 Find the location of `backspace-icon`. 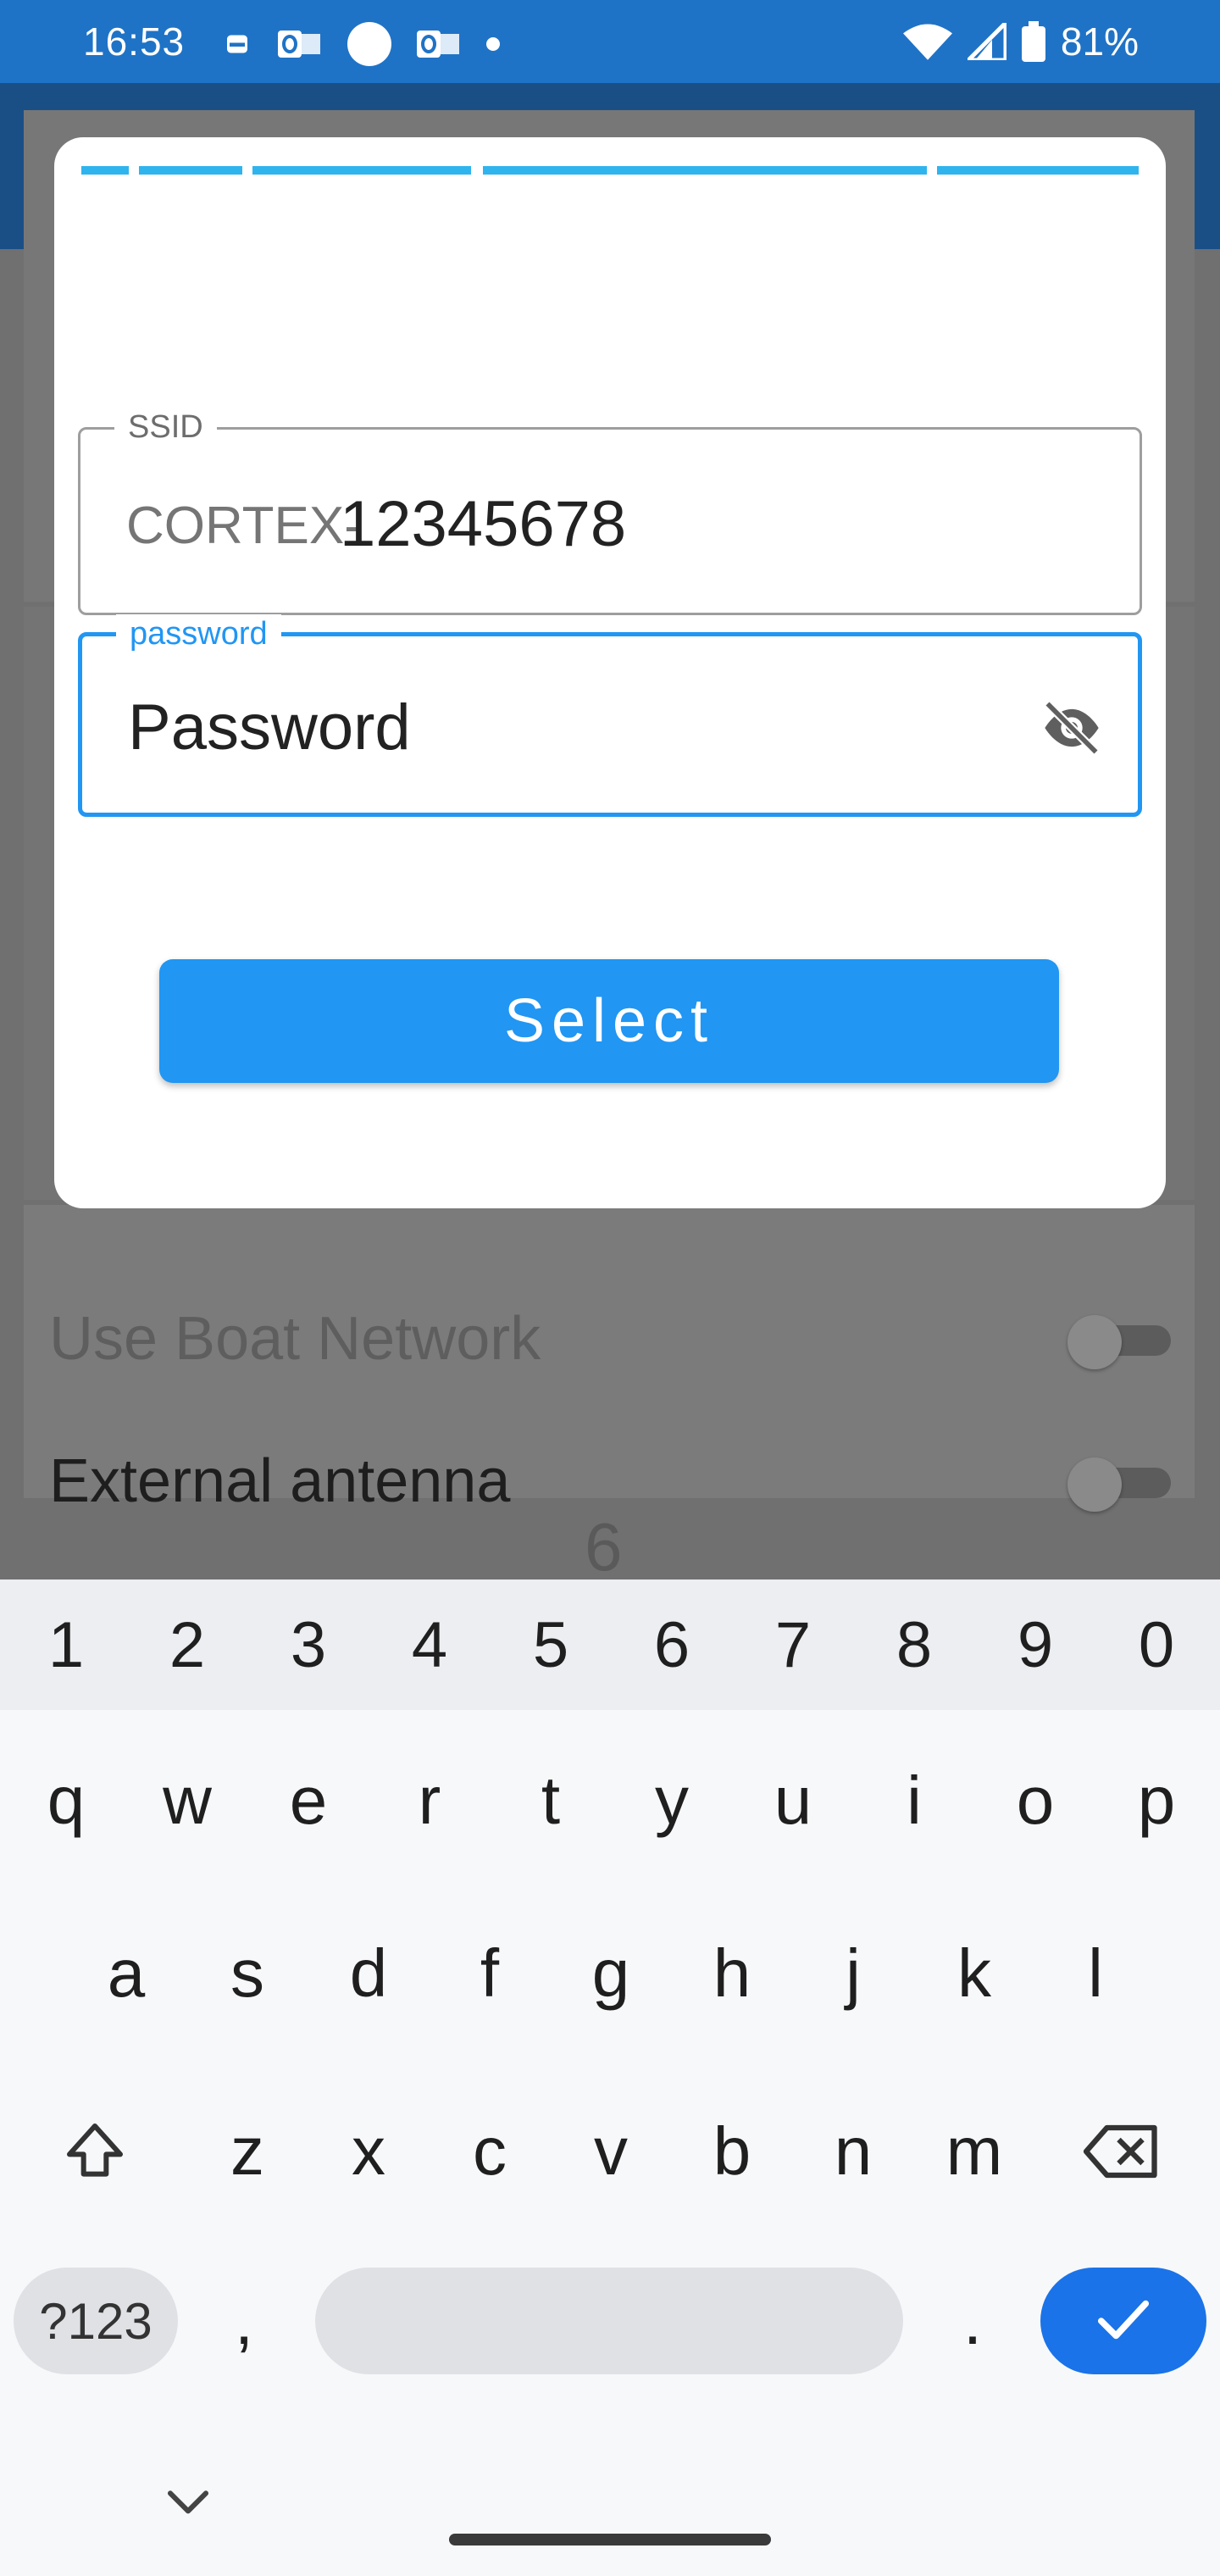

backspace-icon is located at coordinates (1120, 2151).